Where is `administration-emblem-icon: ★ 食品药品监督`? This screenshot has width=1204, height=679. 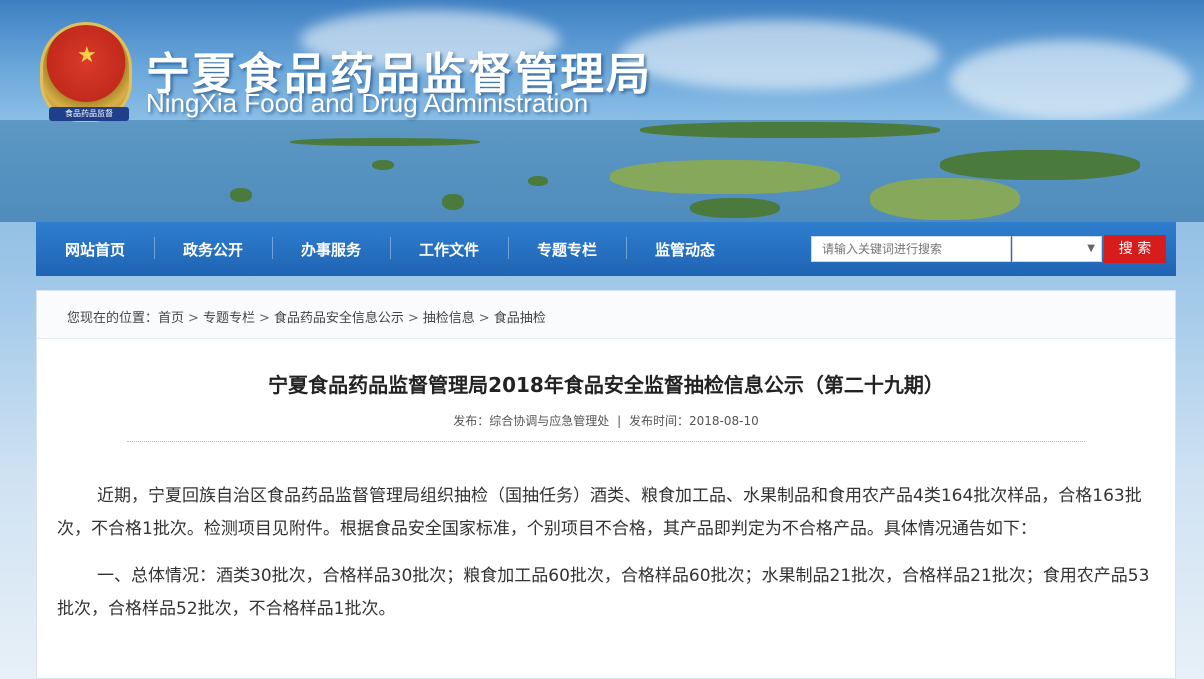 administration-emblem-icon: ★ 食品药品监督 is located at coordinates (86, 72).